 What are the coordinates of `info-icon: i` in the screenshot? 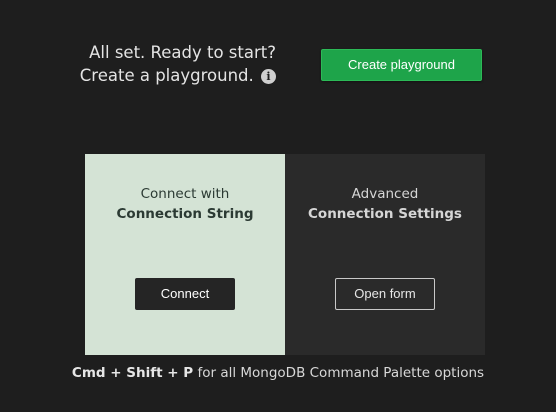 It's located at (268, 76).